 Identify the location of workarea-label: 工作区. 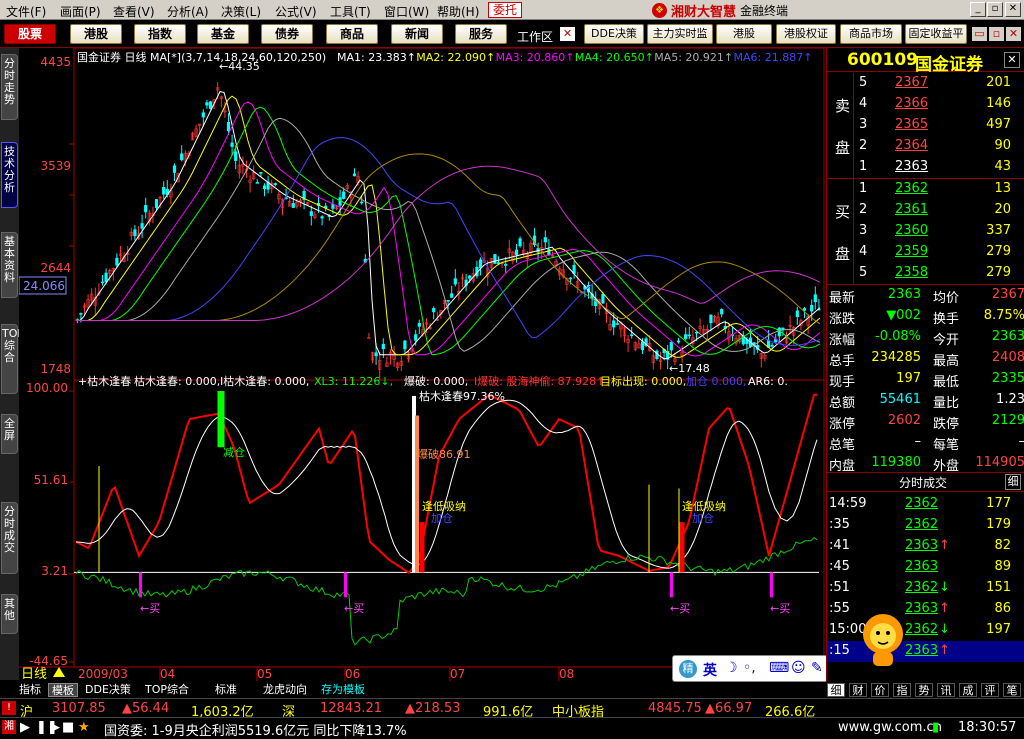
(535, 36).